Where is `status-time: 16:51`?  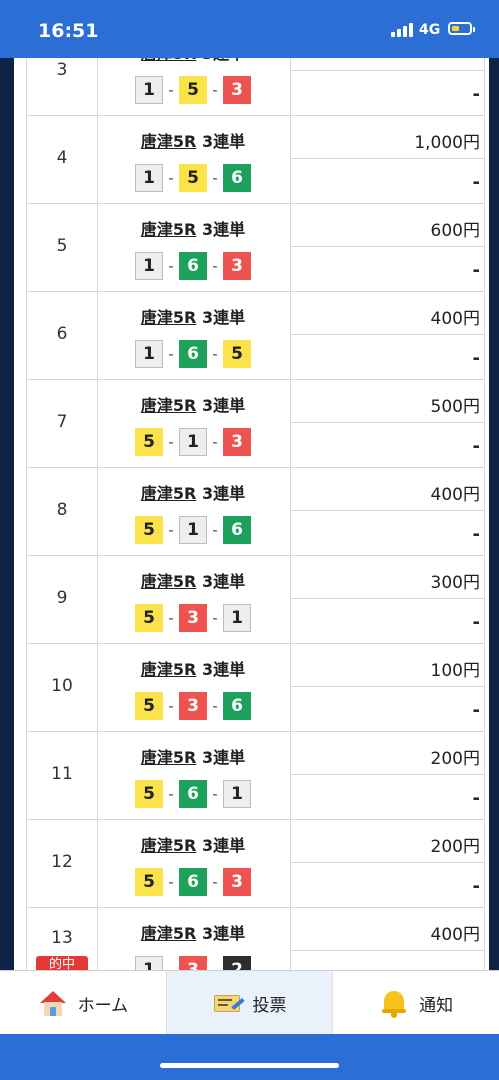
status-time: 16:51 is located at coordinates (68, 31).